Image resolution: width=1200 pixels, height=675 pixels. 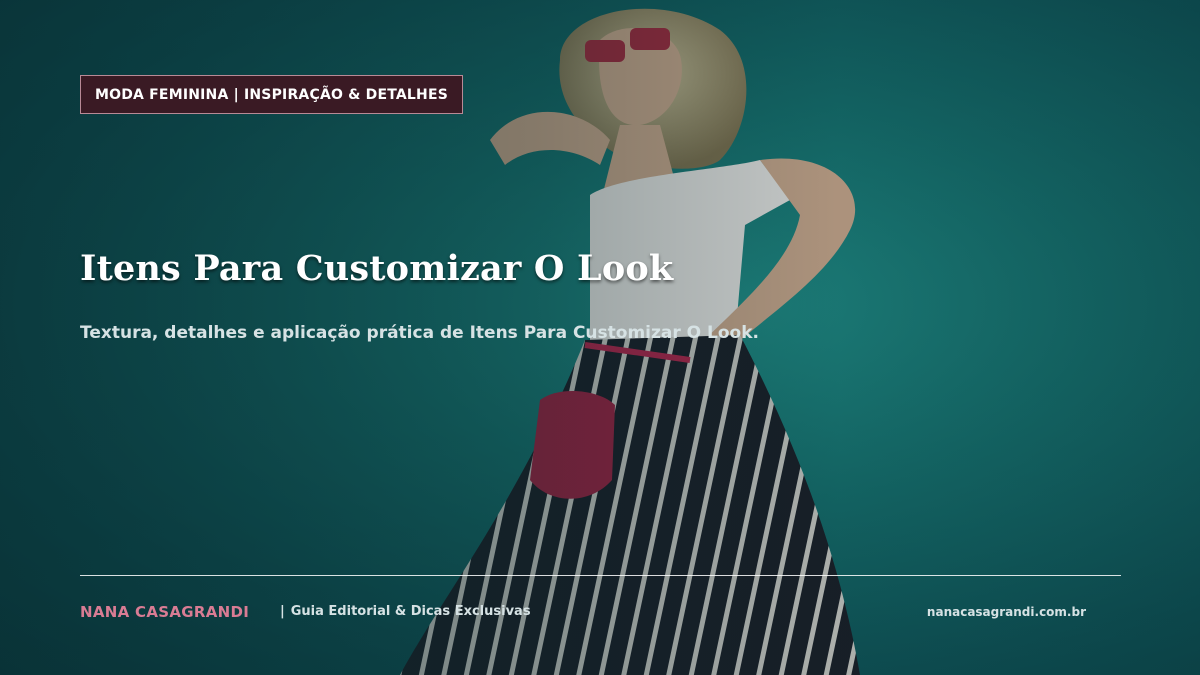 What do you see at coordinates (600, 575) in the screenshot?
I see `footer-divider` at bounding box center [600, 575].